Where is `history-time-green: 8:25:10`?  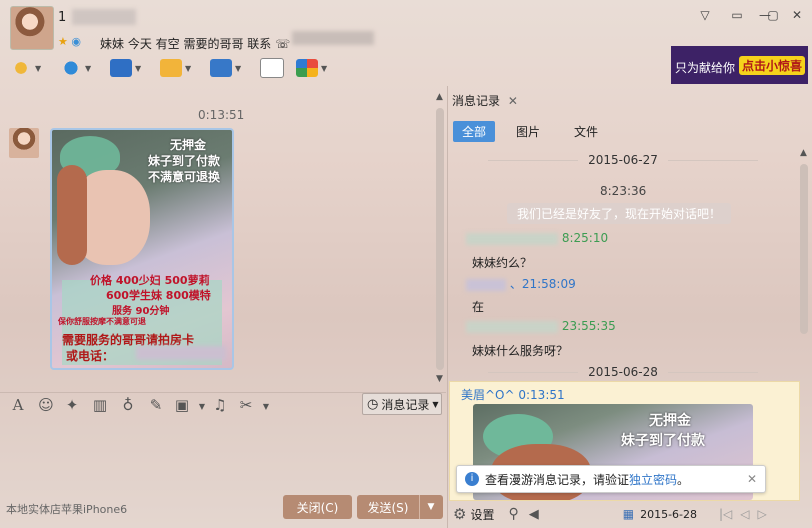
history-time-green: 8:25:10 is located at coordinates (585, 238).